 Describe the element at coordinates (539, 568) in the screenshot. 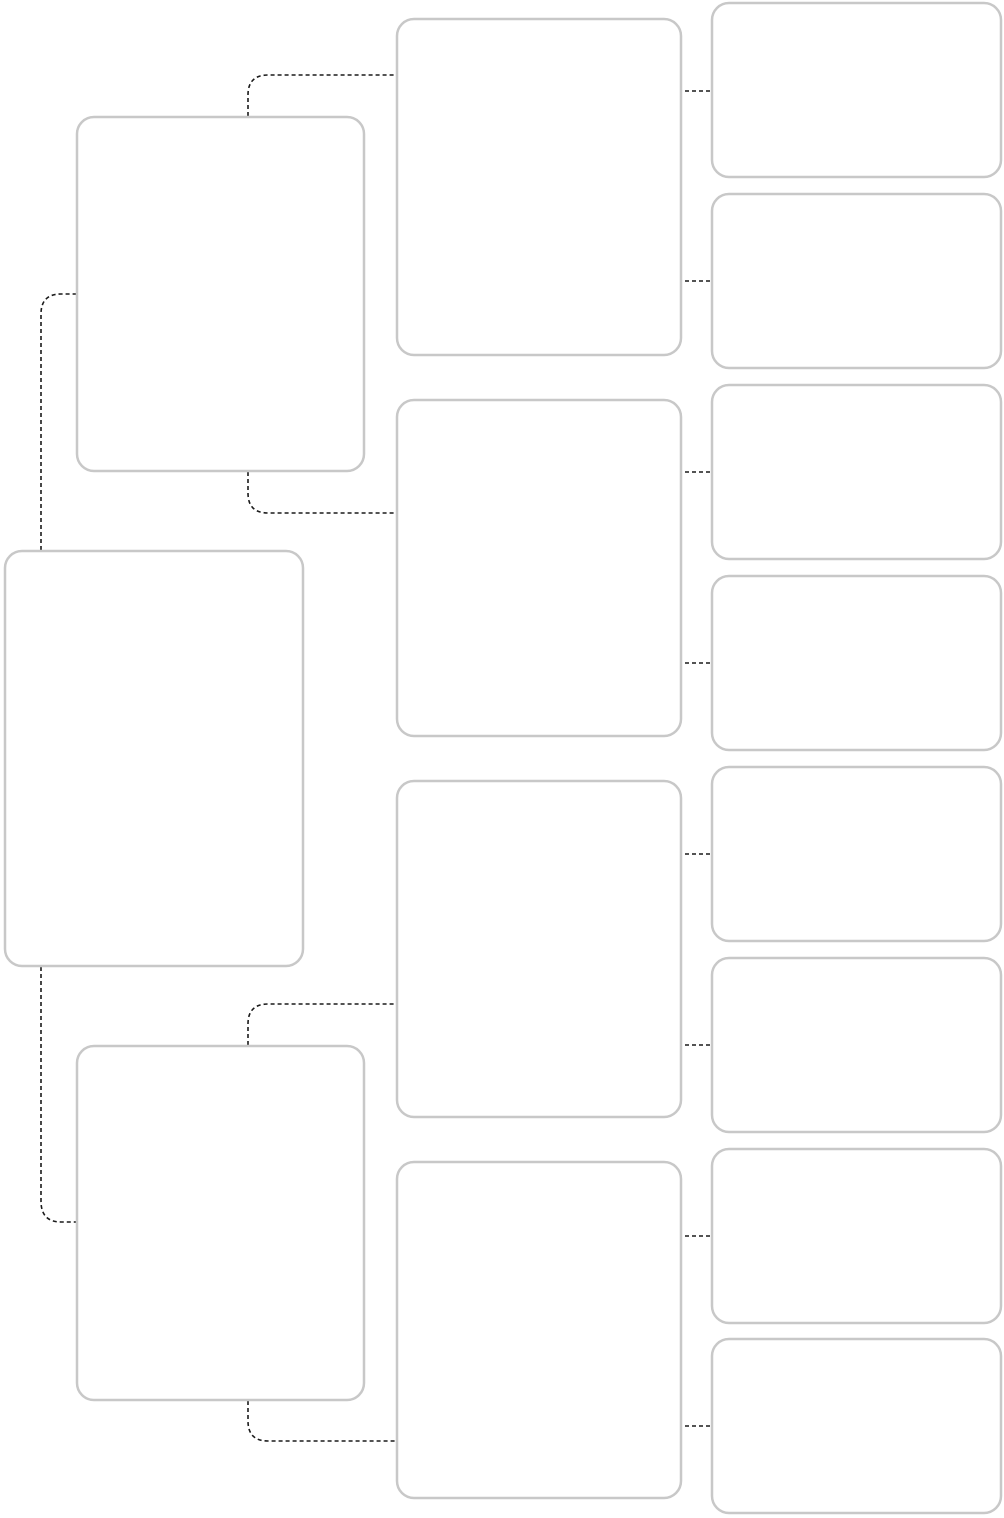

I see `branch-1-2-node` at that location.